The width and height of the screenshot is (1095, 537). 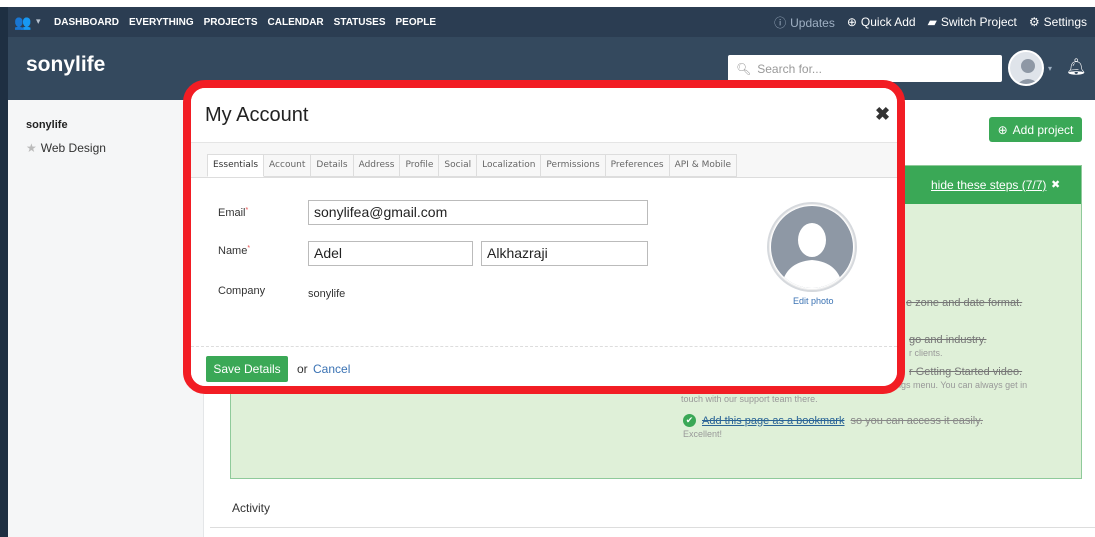 I want to click on avatar, so click(x=1026, y=68).